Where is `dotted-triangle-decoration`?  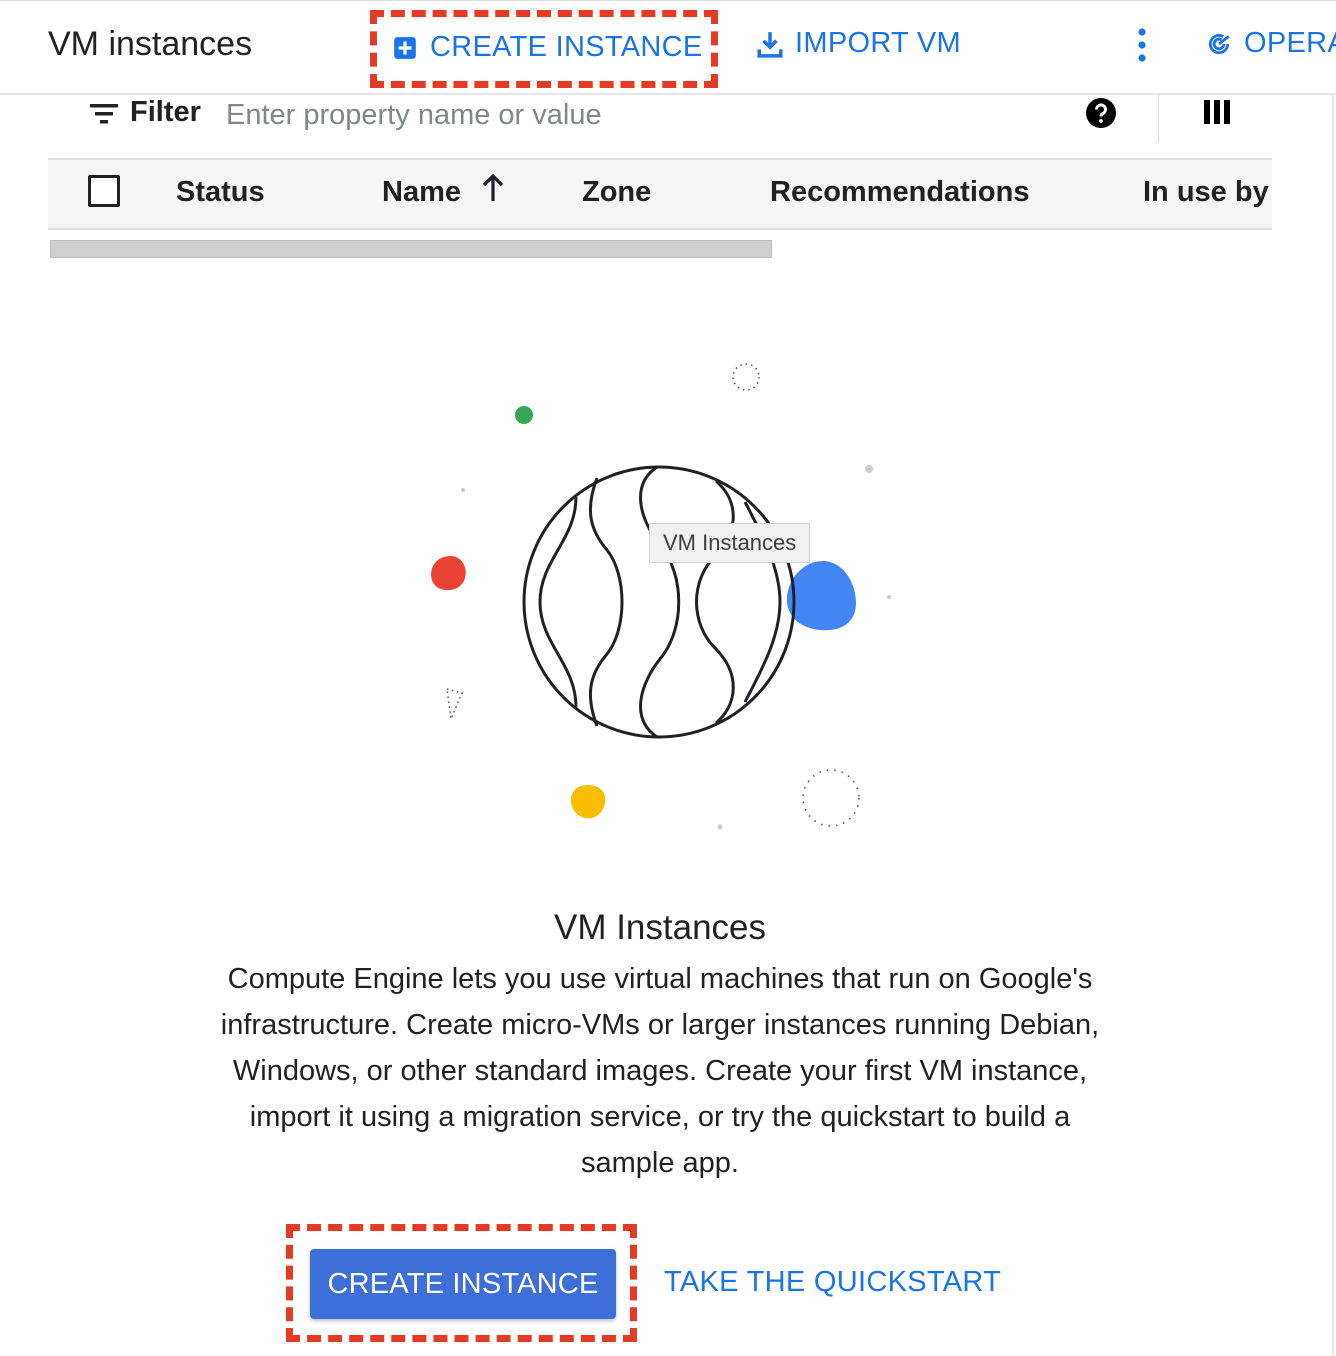 dotted-triangle-decoration is located at coordinates (455, 704).